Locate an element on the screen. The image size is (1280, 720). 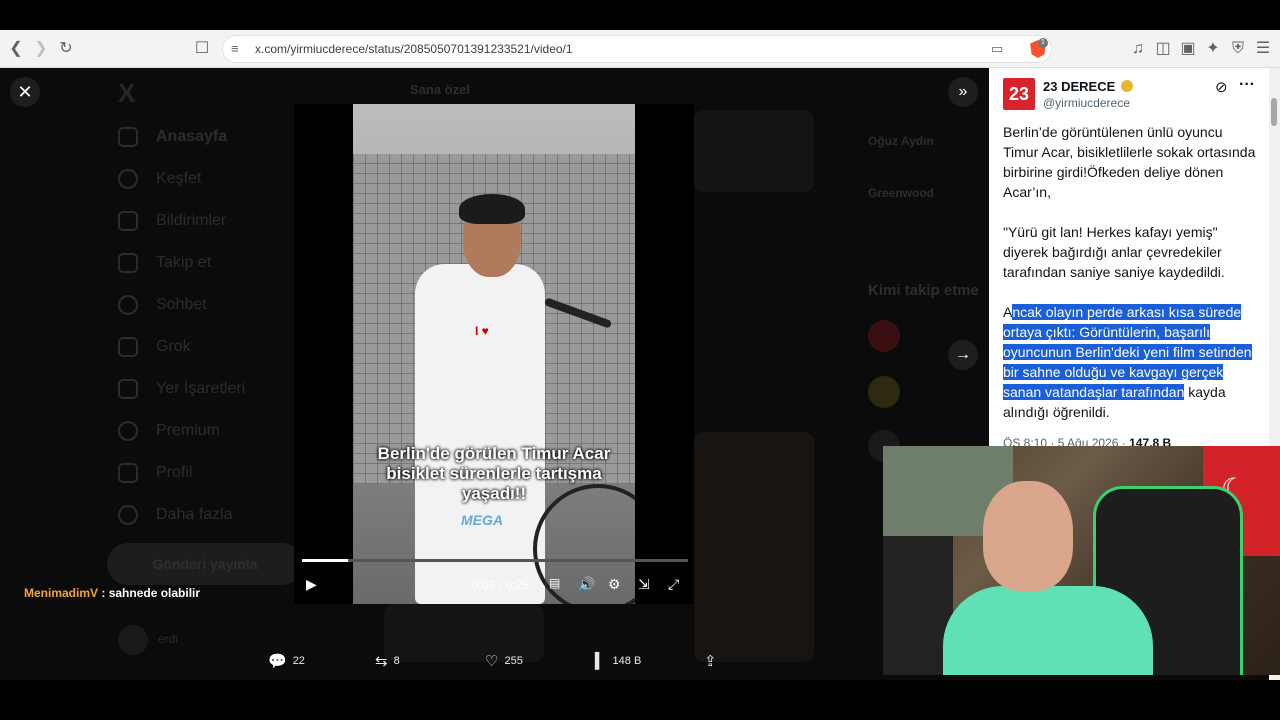
tshirt-heart-icon: I ♥ is located at coordinates (482, 331).